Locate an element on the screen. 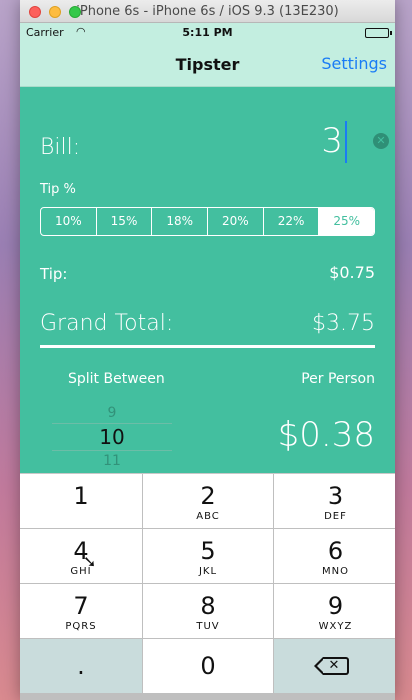 The image size is (412, 700). tip-label: Tip: is located at coordinates (54, 274).